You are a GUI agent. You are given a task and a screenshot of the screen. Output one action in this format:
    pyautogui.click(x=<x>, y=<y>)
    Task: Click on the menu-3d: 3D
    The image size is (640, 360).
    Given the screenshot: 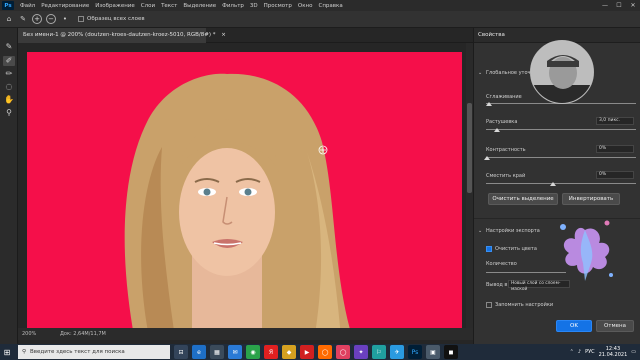 What is the action you would take?
    pyautogui.click(x=254, y=6)
    